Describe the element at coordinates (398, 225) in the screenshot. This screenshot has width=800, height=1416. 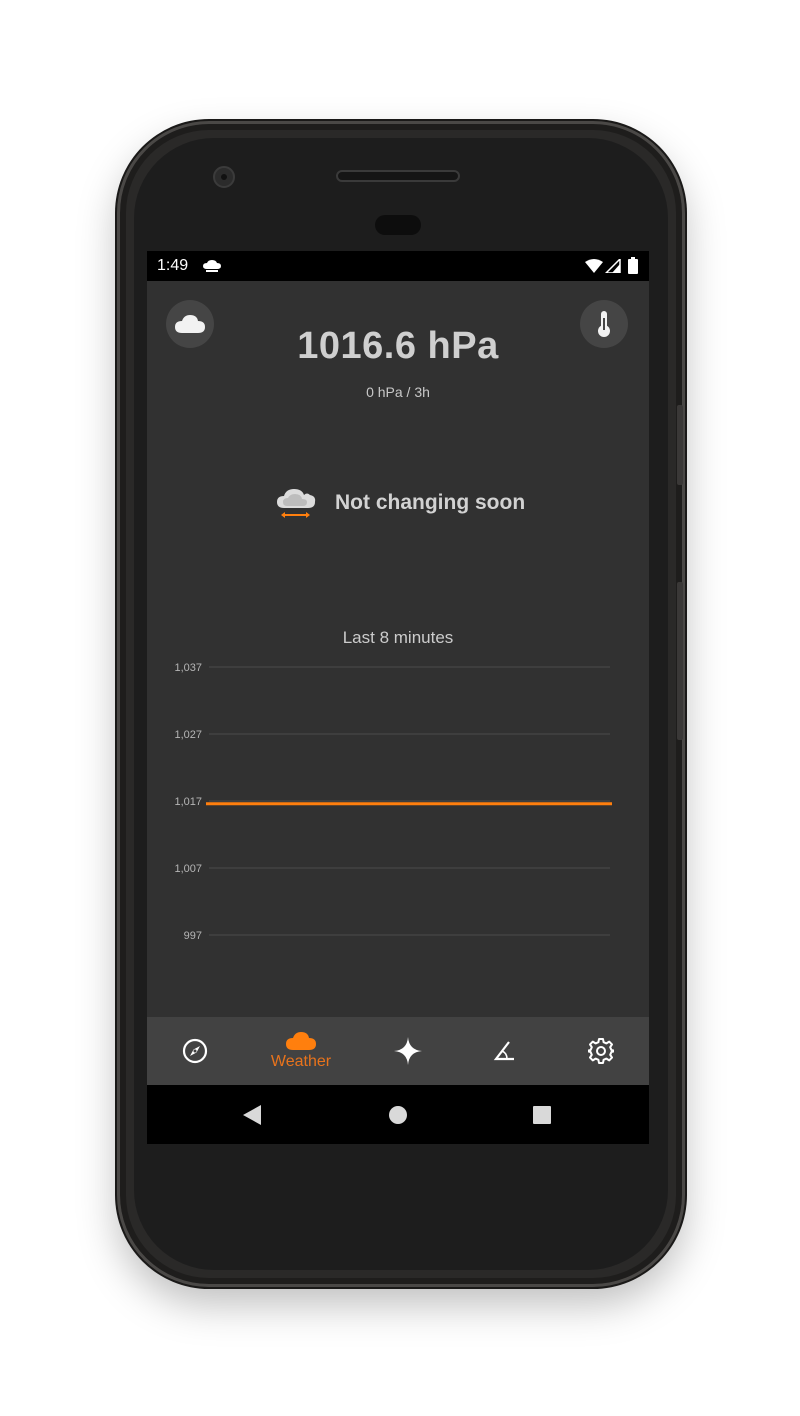
I see `proximity-sensor` at that location.